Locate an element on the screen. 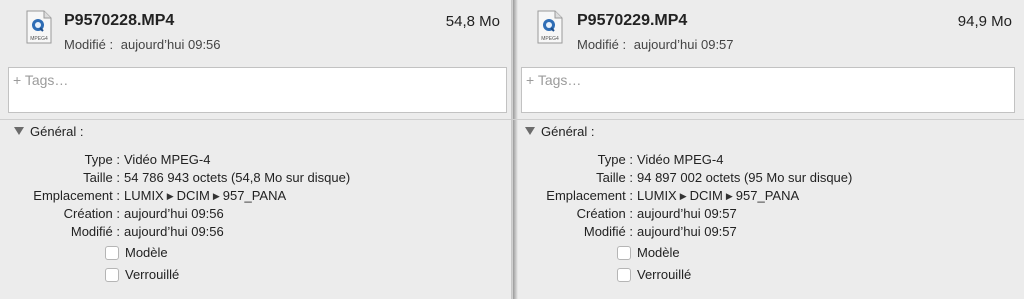 This screenshot has width=1024, height=299. field-value: 94 897 002 octets (95 Mo sur disque) is located at coordinates (745, 177).